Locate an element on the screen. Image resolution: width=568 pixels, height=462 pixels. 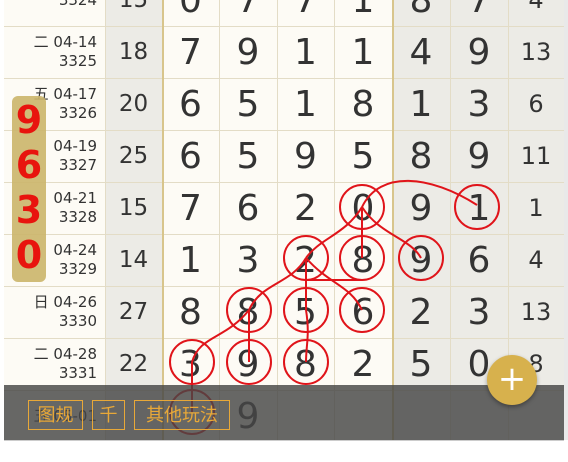
sum-cell: 27 is located at coordinates (133, 312).